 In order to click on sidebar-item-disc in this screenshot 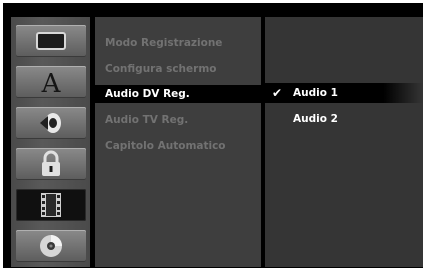, I will do `click(51, 246)`.